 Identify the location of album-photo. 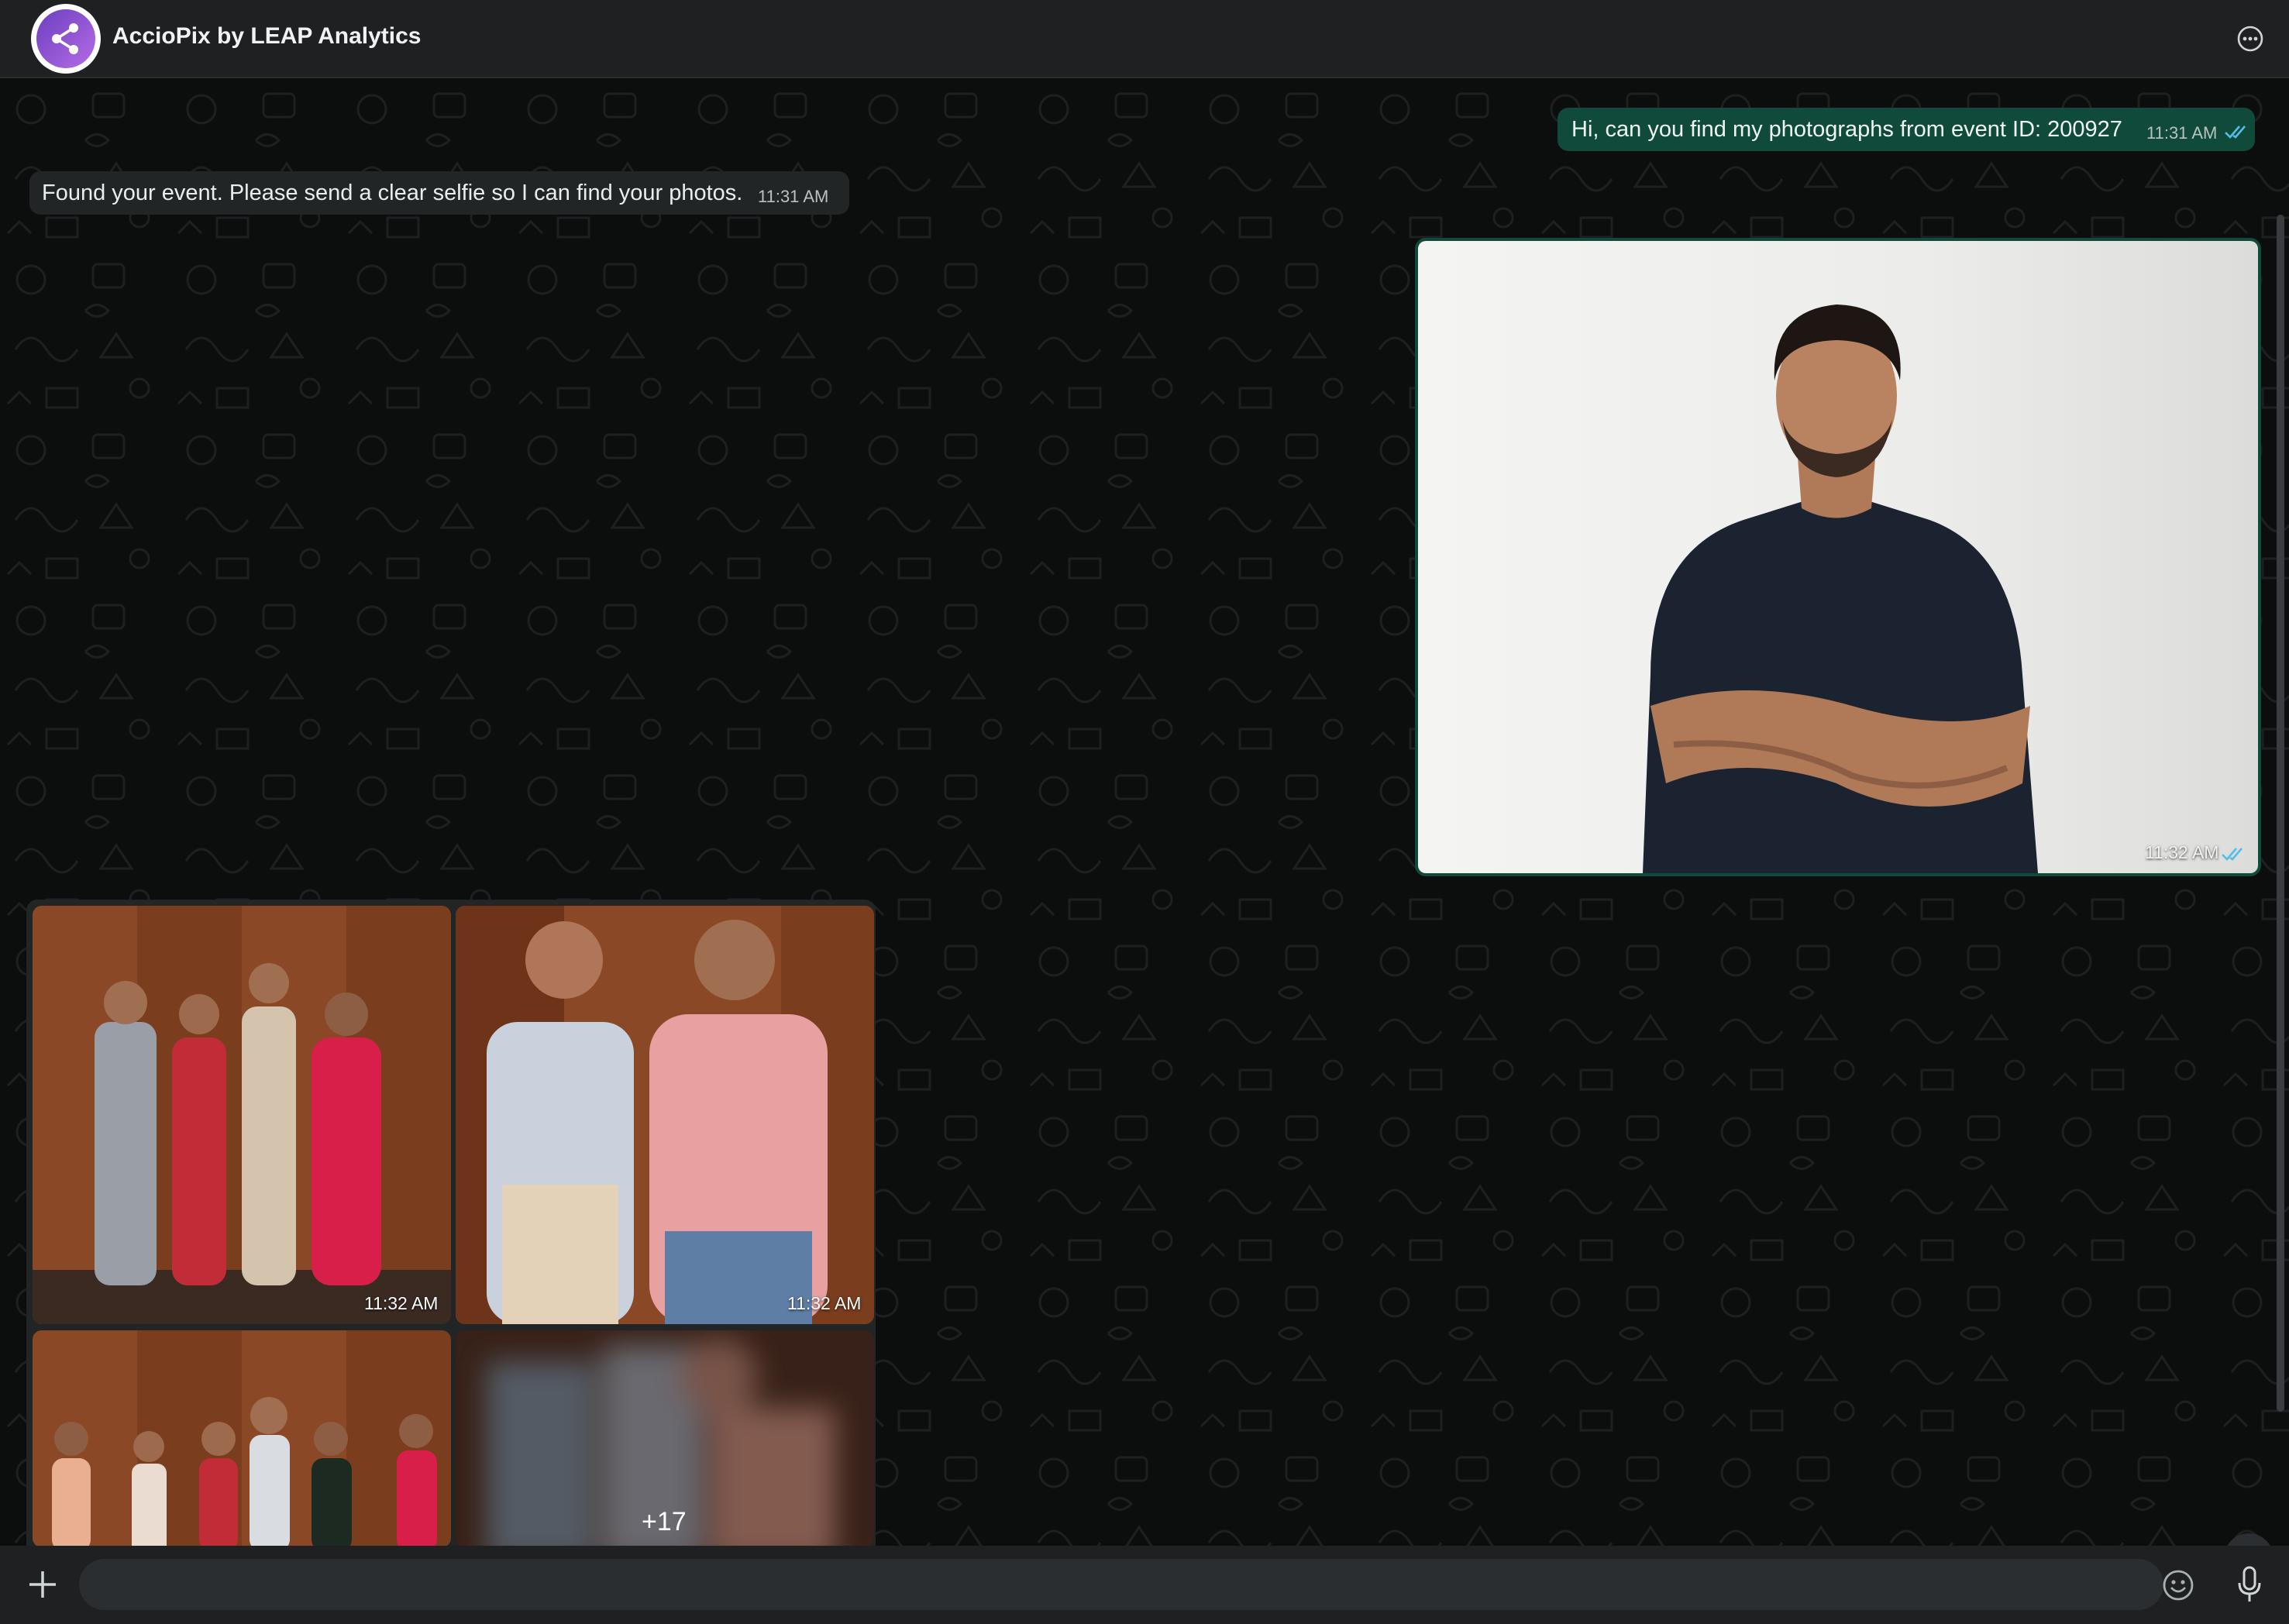
(242, 1438).